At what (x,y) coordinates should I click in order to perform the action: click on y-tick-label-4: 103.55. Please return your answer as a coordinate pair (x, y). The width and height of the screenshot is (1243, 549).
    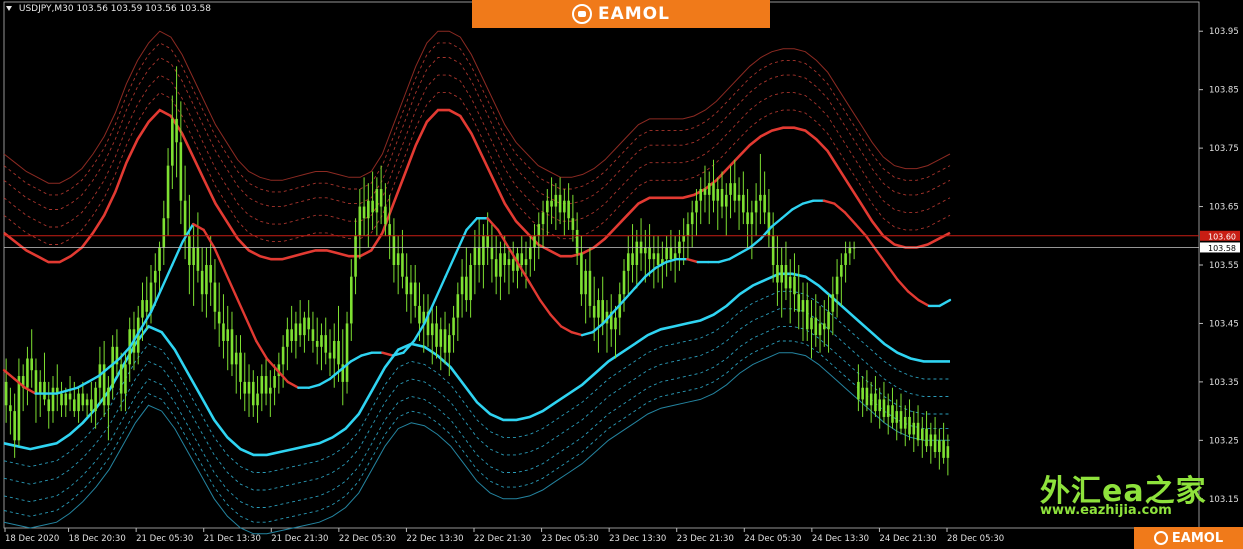
    Looking at the image, I should click on (1224, 266).